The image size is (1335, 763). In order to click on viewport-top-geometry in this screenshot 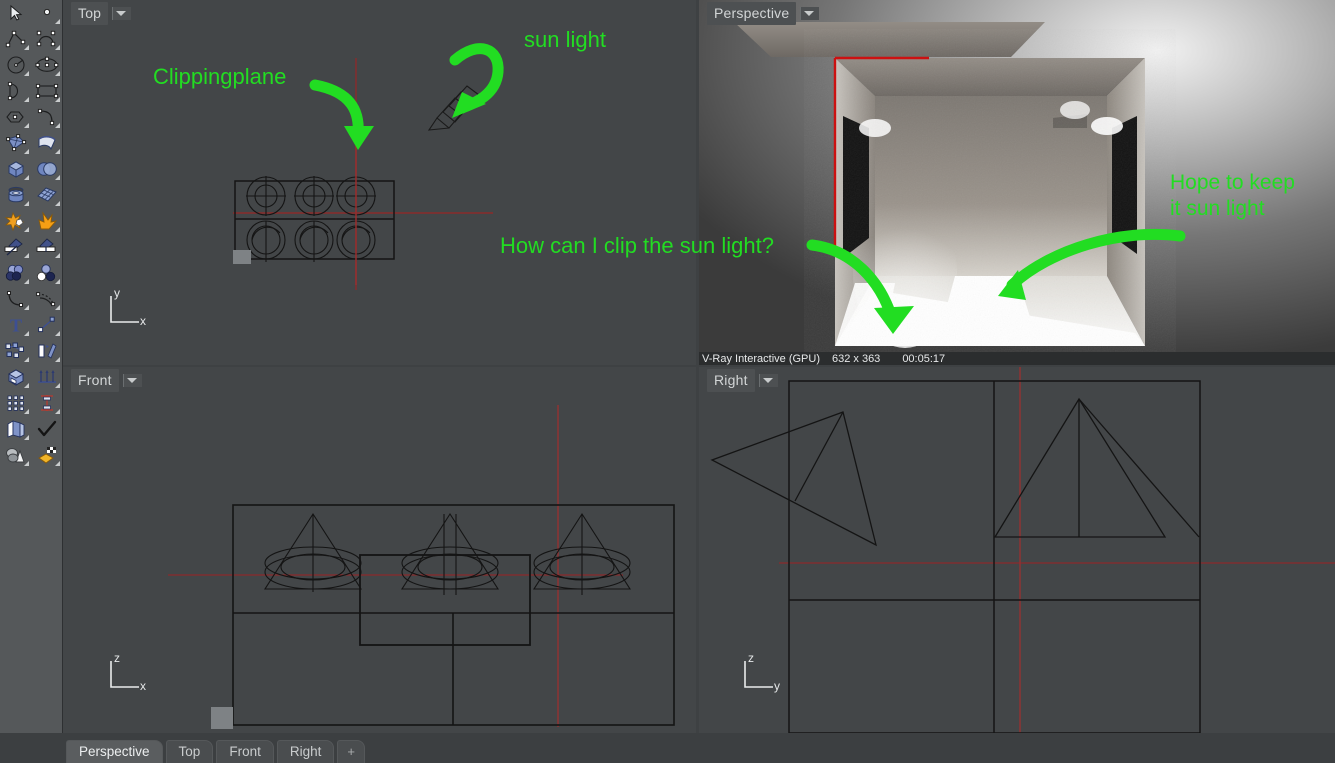, I will do `click(363, 174)`.